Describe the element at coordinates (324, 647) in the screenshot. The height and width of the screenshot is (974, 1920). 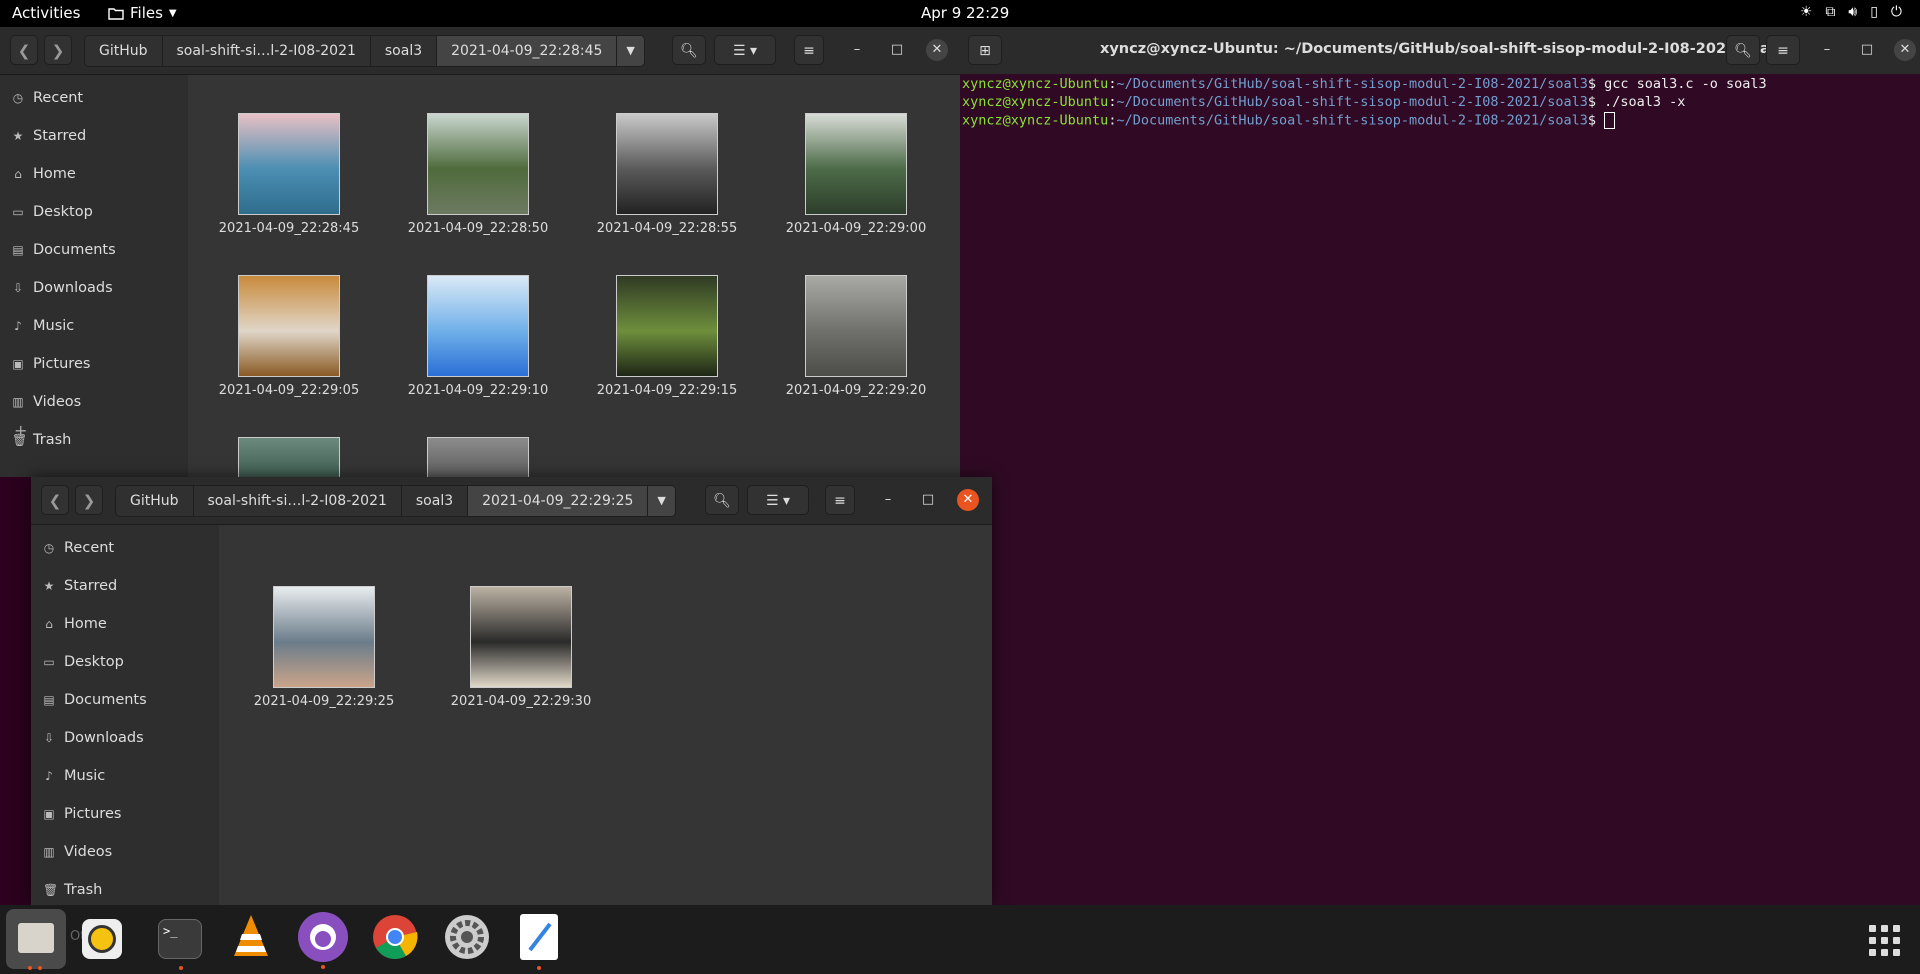
I see `file-item: 2021-04-09_22:29:25` at that location.